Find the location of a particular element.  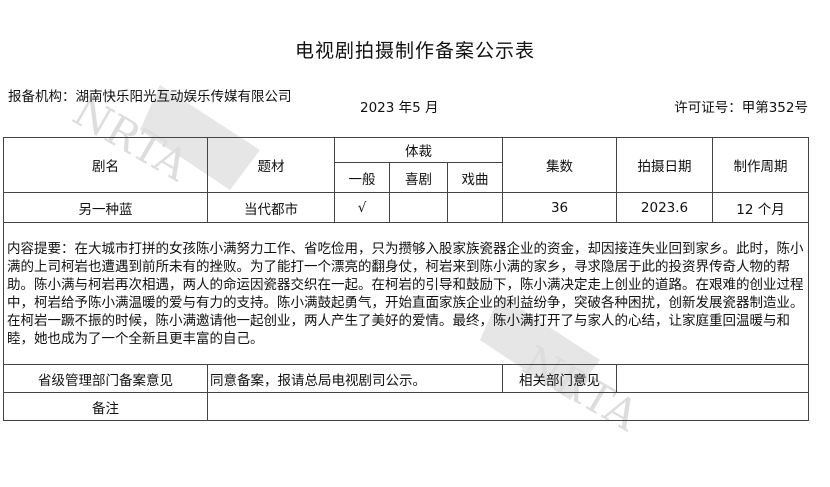

license-label: 许可证号： is located at coordinates (708, 108).